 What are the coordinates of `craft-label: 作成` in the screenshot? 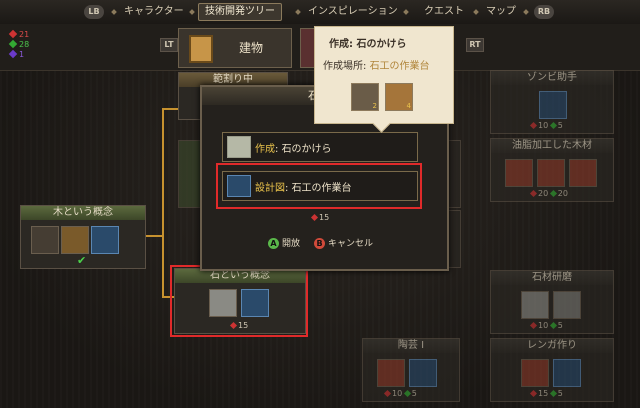 It's located at (265, 149).